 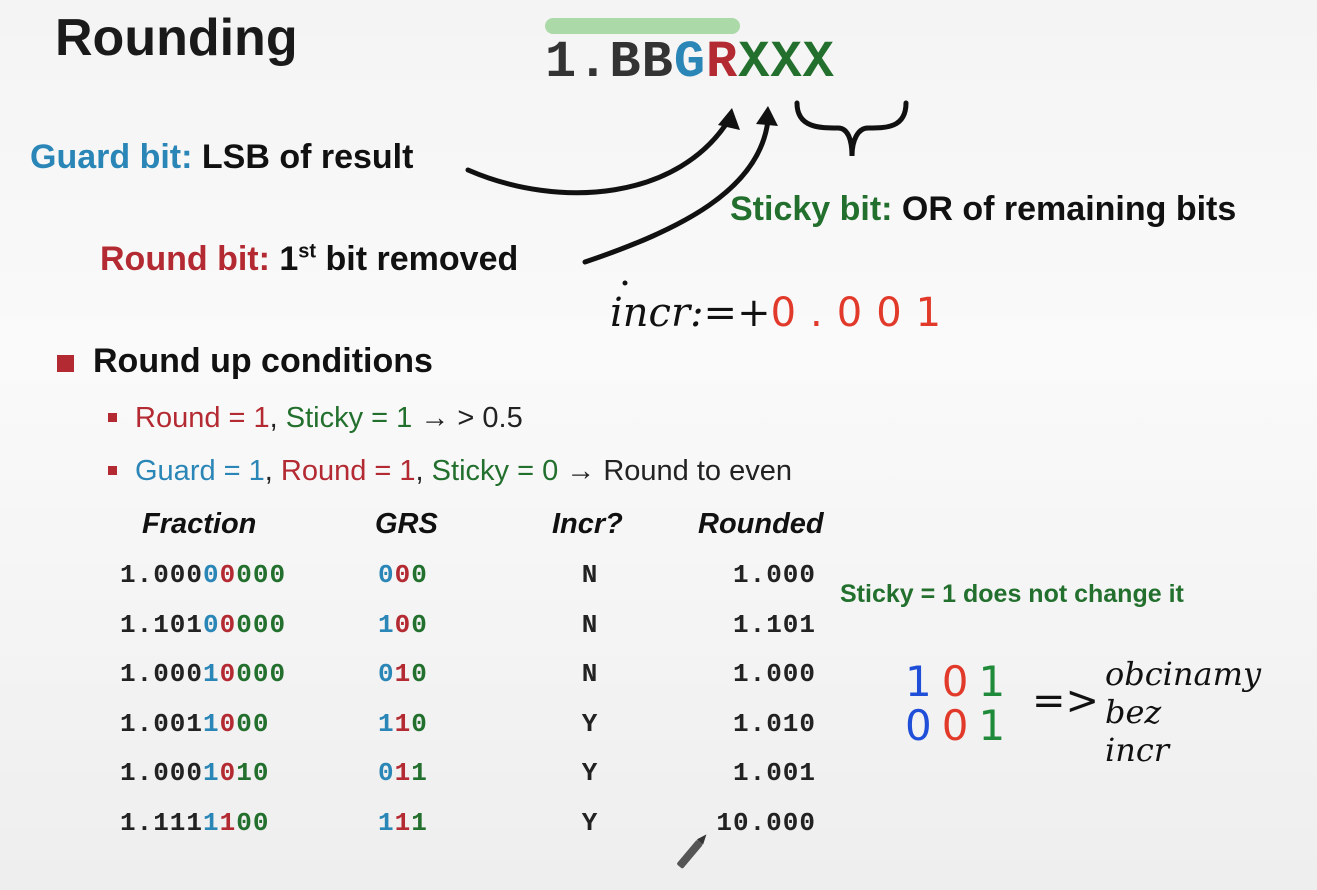 I want to click on hw-bit-top-g: 1, so click(x=923, y=681).